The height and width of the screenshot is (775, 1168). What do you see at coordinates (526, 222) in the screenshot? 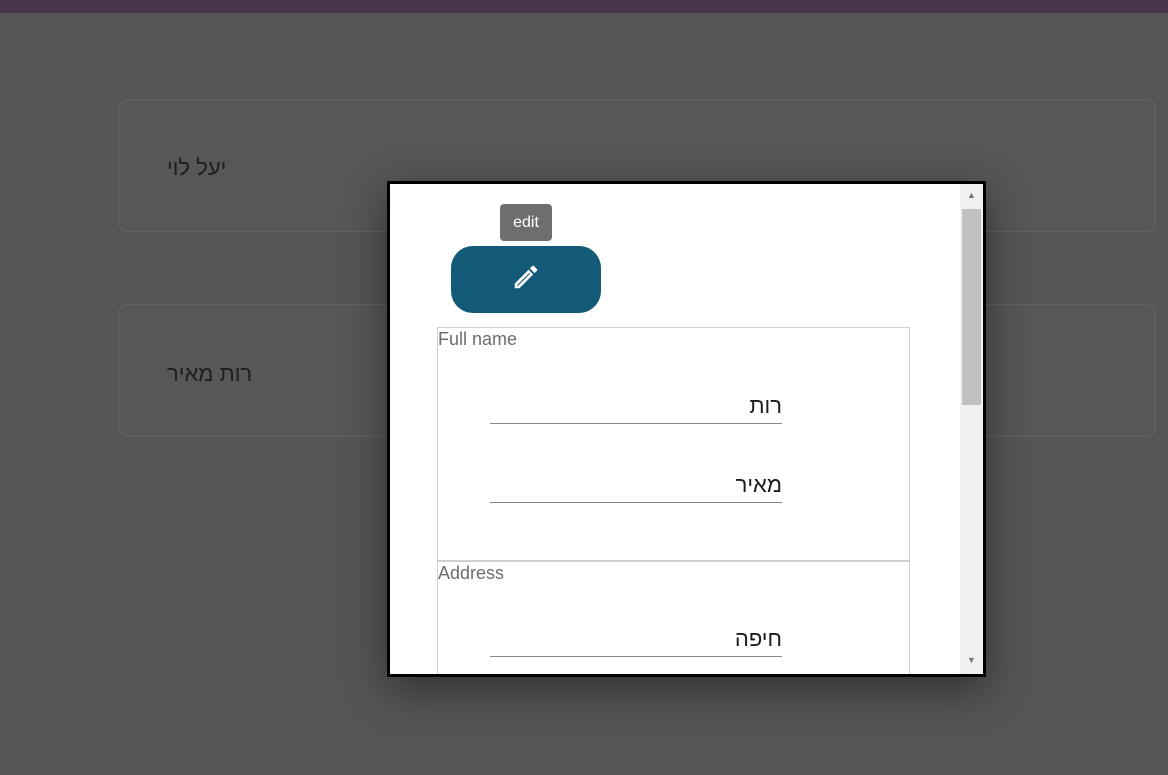
I see `edit-tooltip: edit` at bounding box center [526, 222].